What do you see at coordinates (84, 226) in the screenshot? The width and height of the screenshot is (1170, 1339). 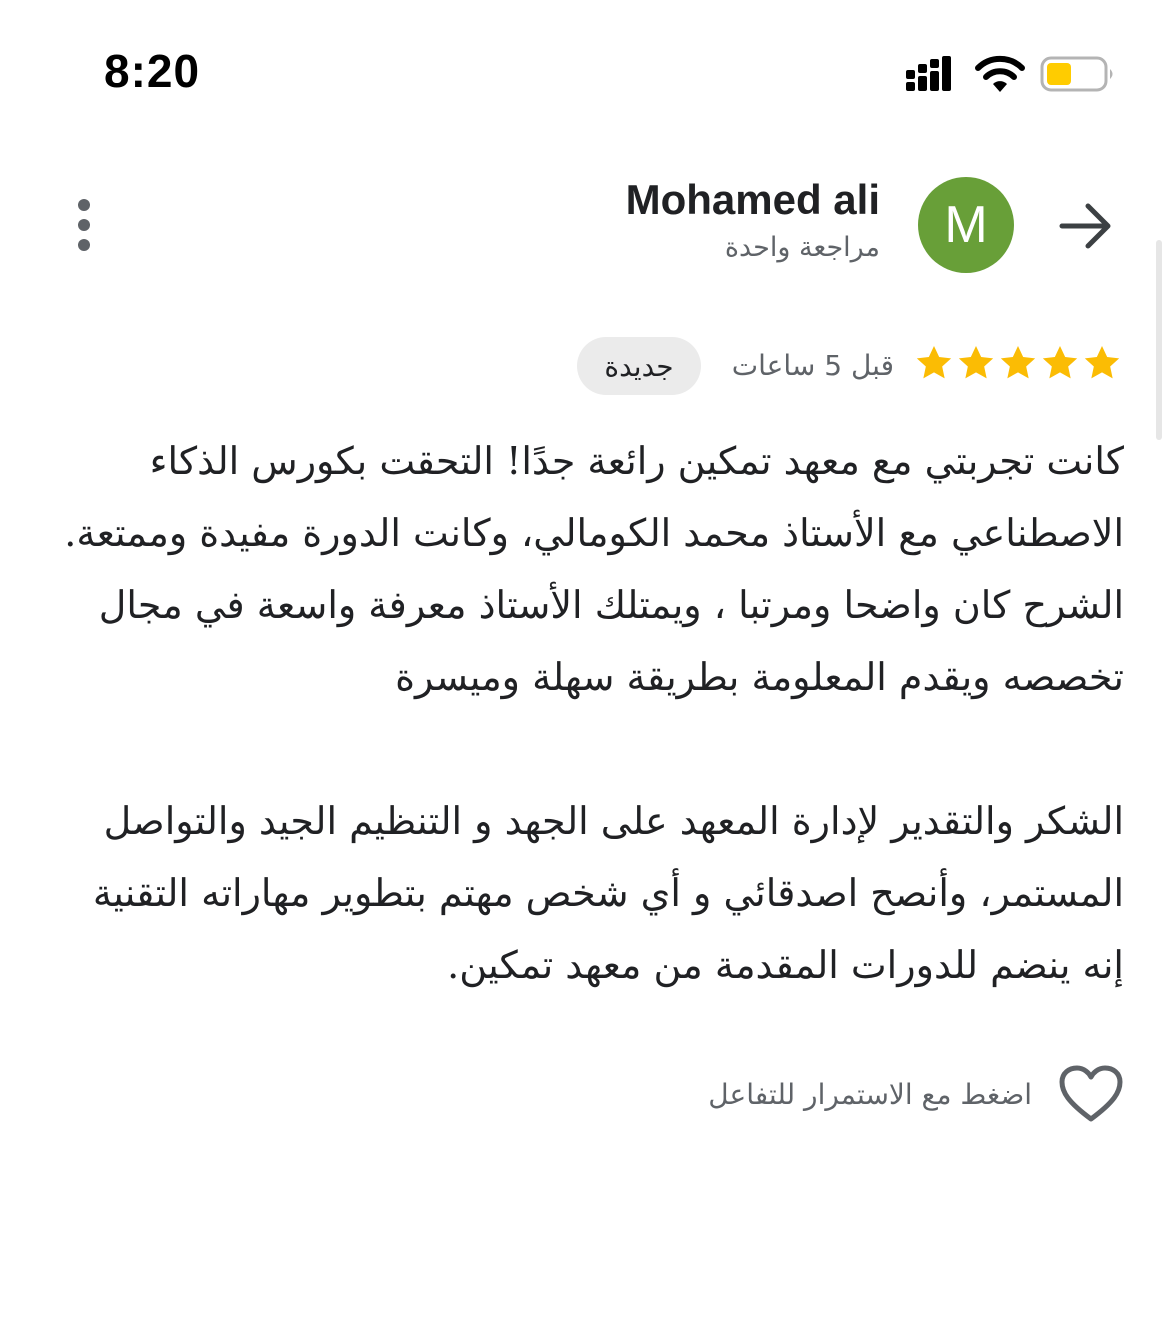 I see `more-options-button` at bounding box center [84, 226].